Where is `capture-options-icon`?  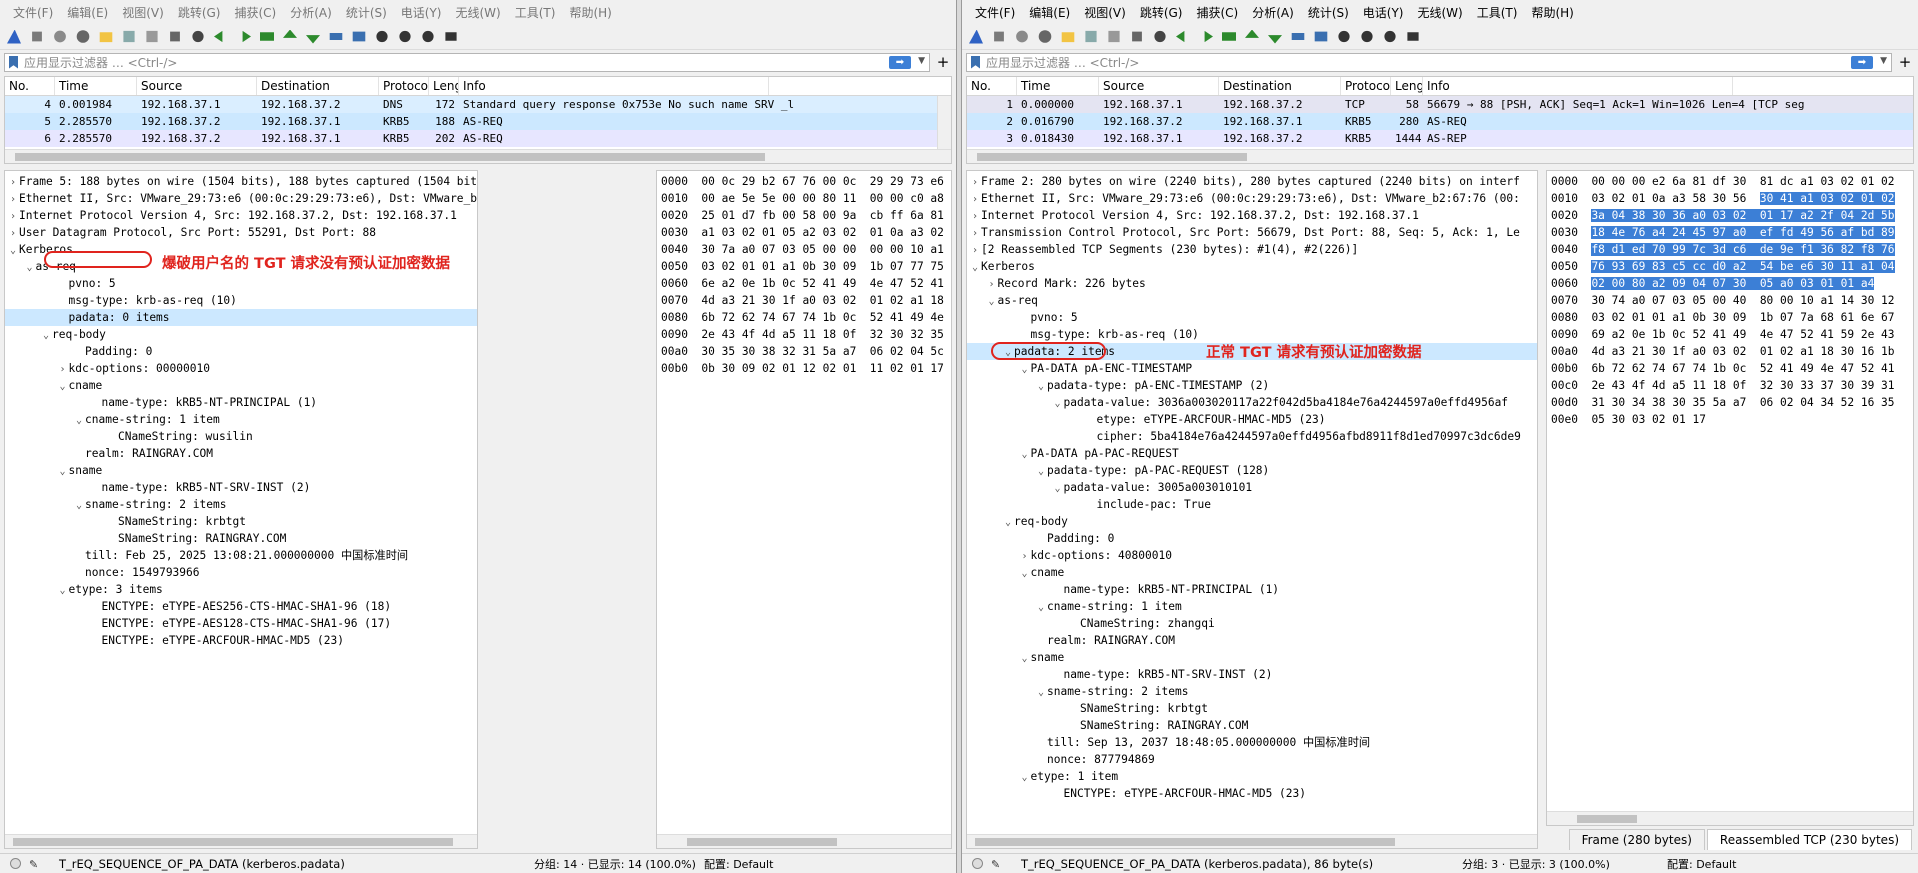
capture-options-icon is located at coordinates (83, 37).